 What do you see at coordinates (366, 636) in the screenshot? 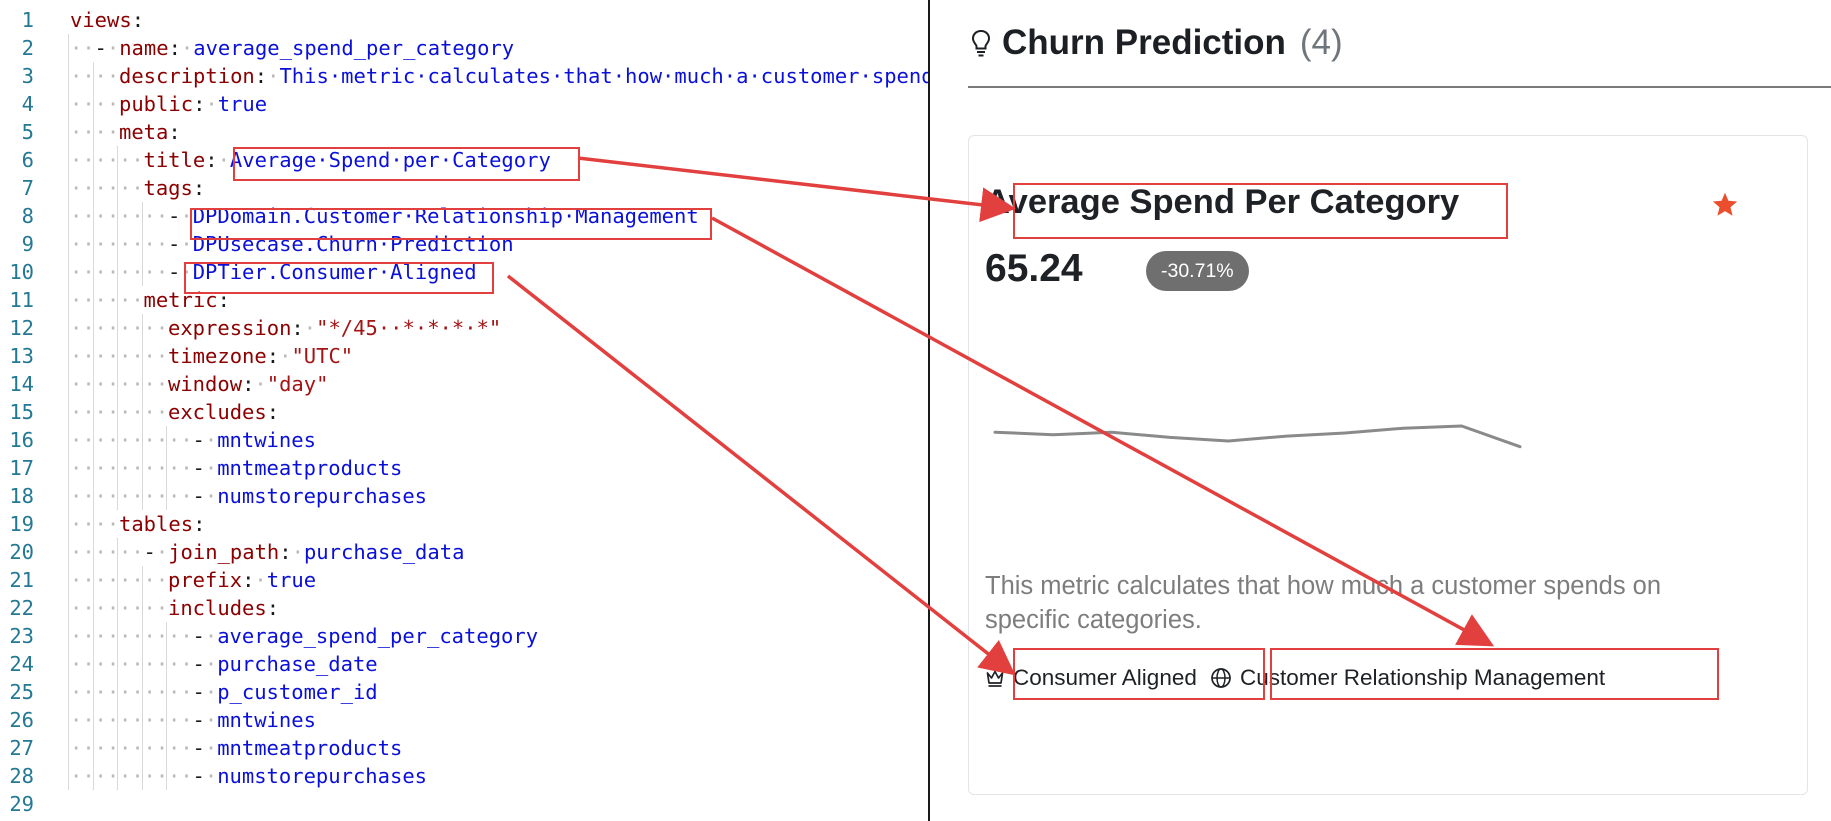
I see `code-content: -·average_spend_per_category` at bounding box center [366, 636].